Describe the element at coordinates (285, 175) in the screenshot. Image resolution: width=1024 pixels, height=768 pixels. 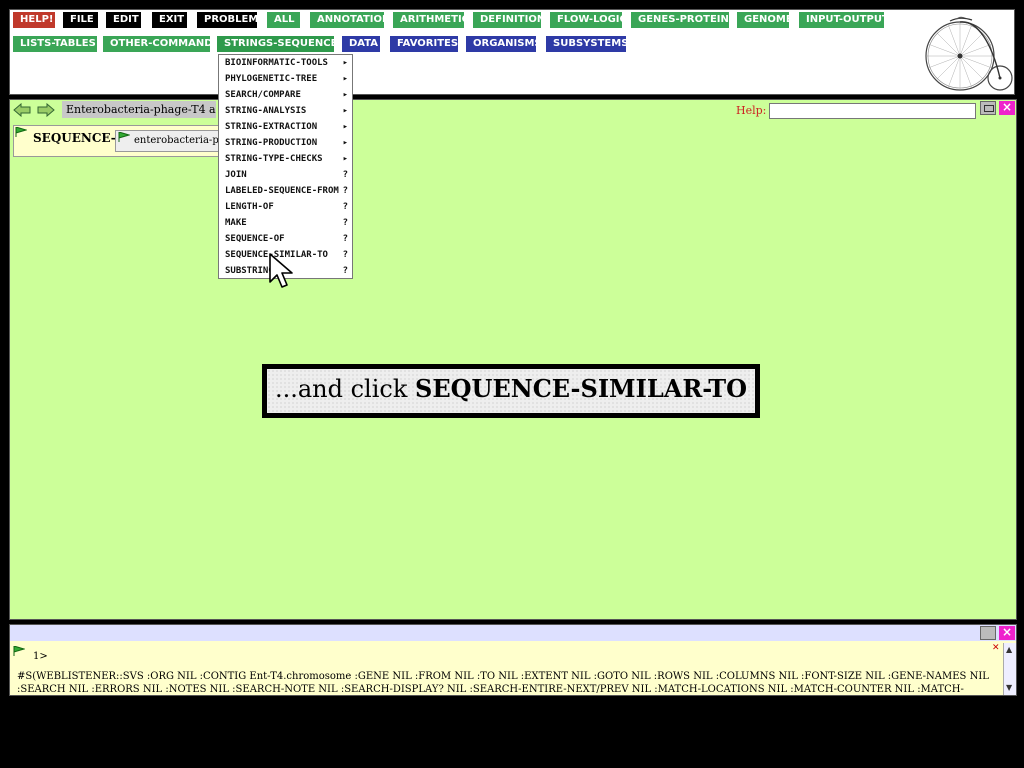
I see `menu-item-join: JOIN?` at that location.